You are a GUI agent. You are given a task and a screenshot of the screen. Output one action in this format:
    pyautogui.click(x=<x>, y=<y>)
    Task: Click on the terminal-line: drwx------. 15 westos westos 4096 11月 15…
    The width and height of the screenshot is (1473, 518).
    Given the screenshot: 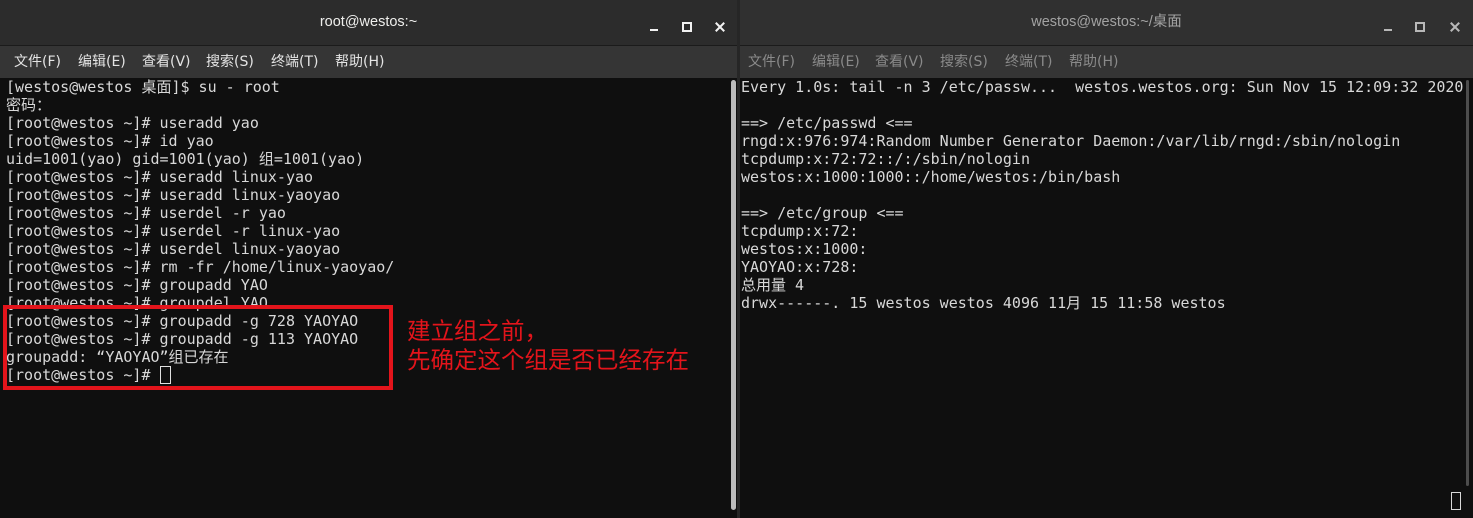 What is the action you would take?
    pyautogui.click(x=983, y=303)
    